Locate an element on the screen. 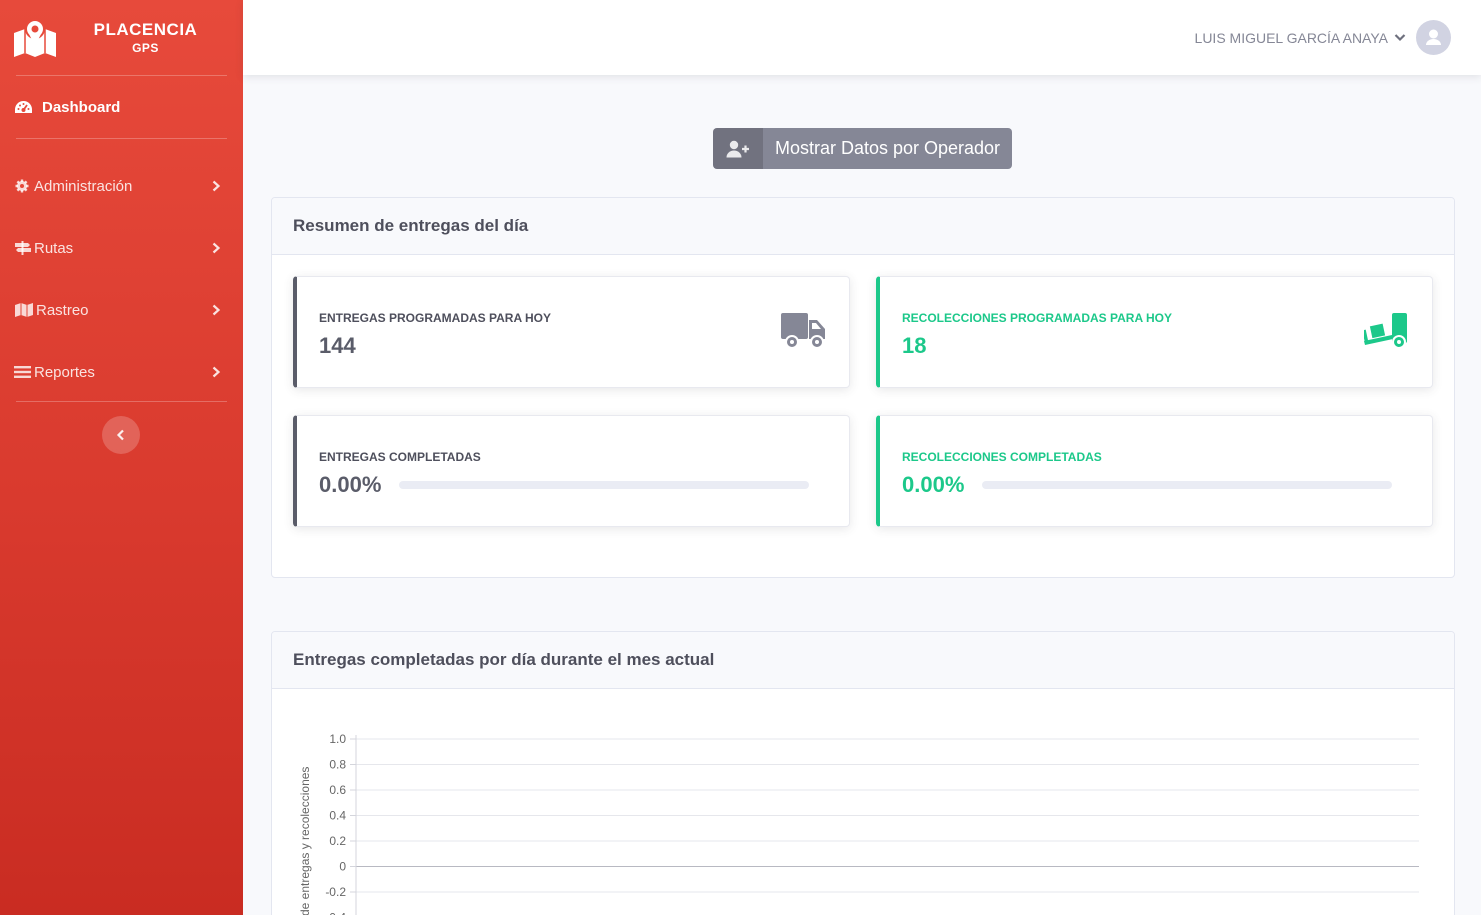 This screenshot has width=1481, height=915. sidebar-item-rastreo: Rastreo is located at coordinates (121, 310).